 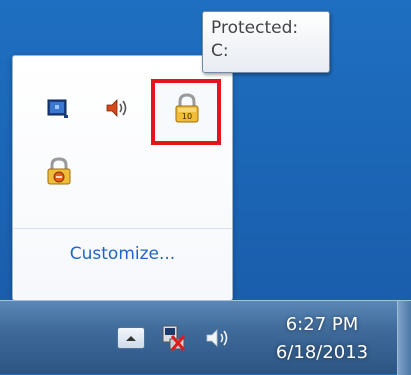 What do you see at coordinates (255, 28) in the screenshot?
I see `tooltip-line-1: Protected:` at bounding box center [255, 28].